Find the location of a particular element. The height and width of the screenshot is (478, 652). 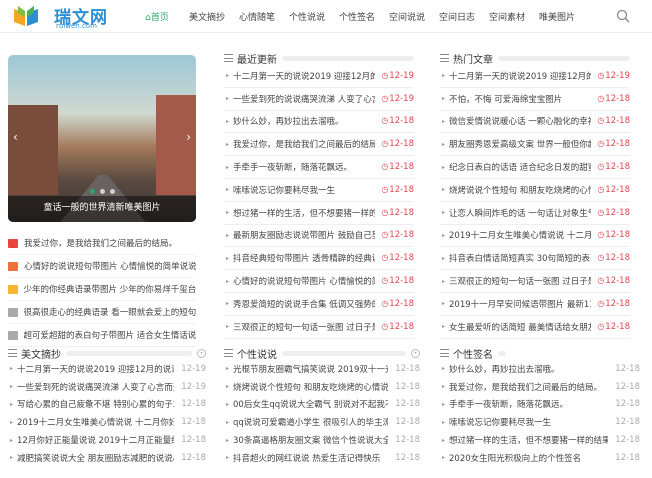

site-logo: 瑞文网 ruiwen.com is located at coordinates (62, 17).